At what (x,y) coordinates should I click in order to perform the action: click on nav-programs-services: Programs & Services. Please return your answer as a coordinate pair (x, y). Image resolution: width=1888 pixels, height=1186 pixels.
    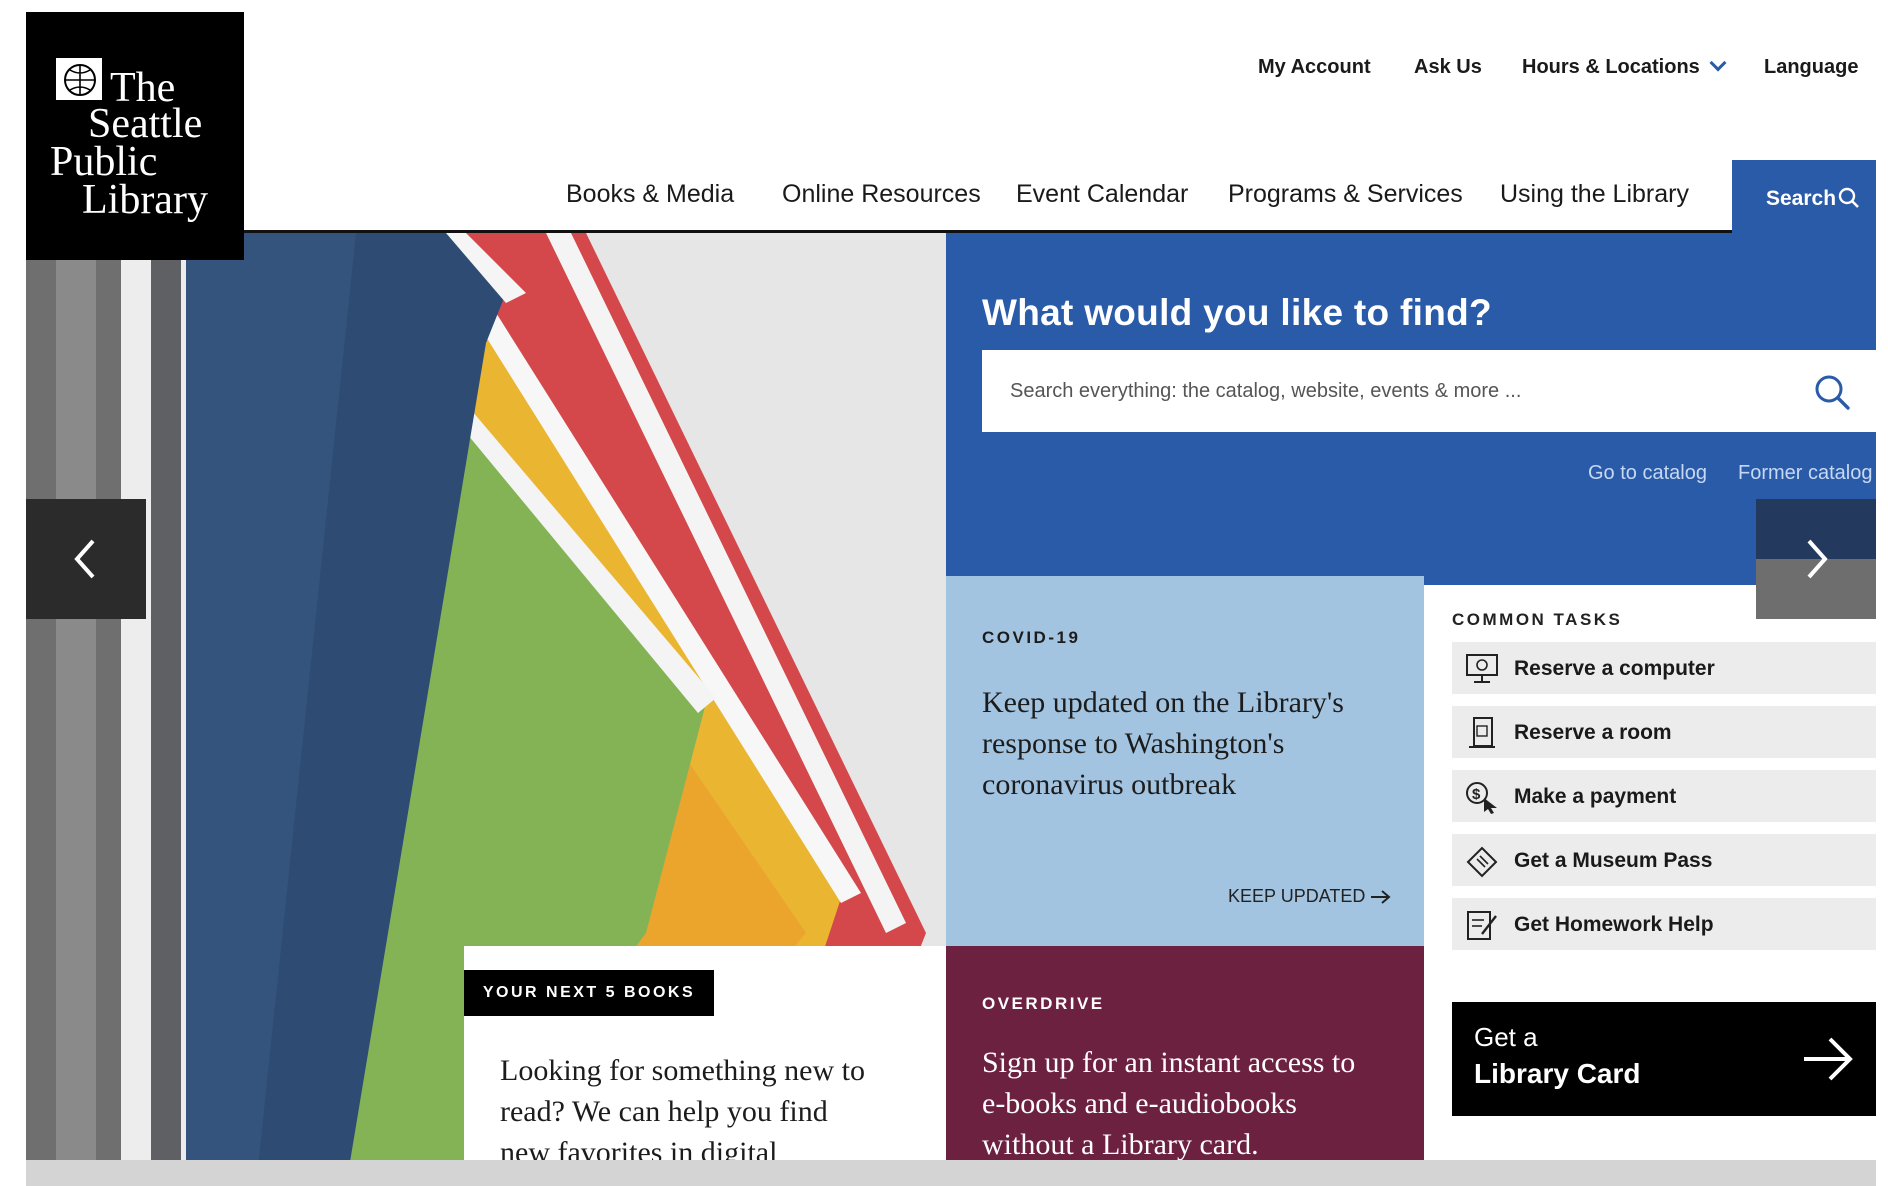
    Looking at the image, I should click on (1345, 194).